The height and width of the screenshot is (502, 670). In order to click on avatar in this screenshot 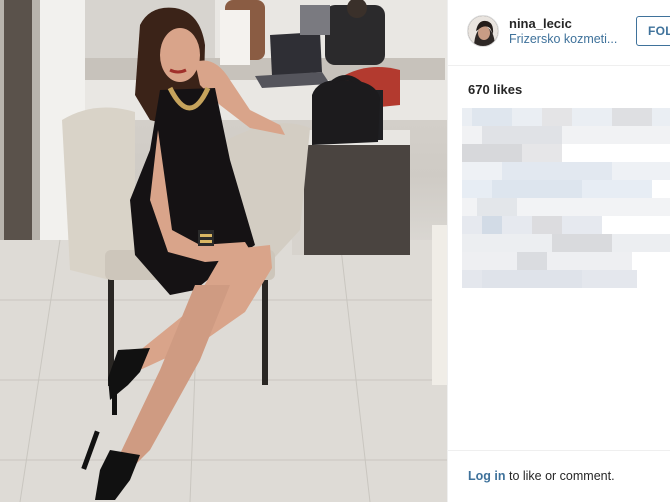, I will do `click(483, 31)`.